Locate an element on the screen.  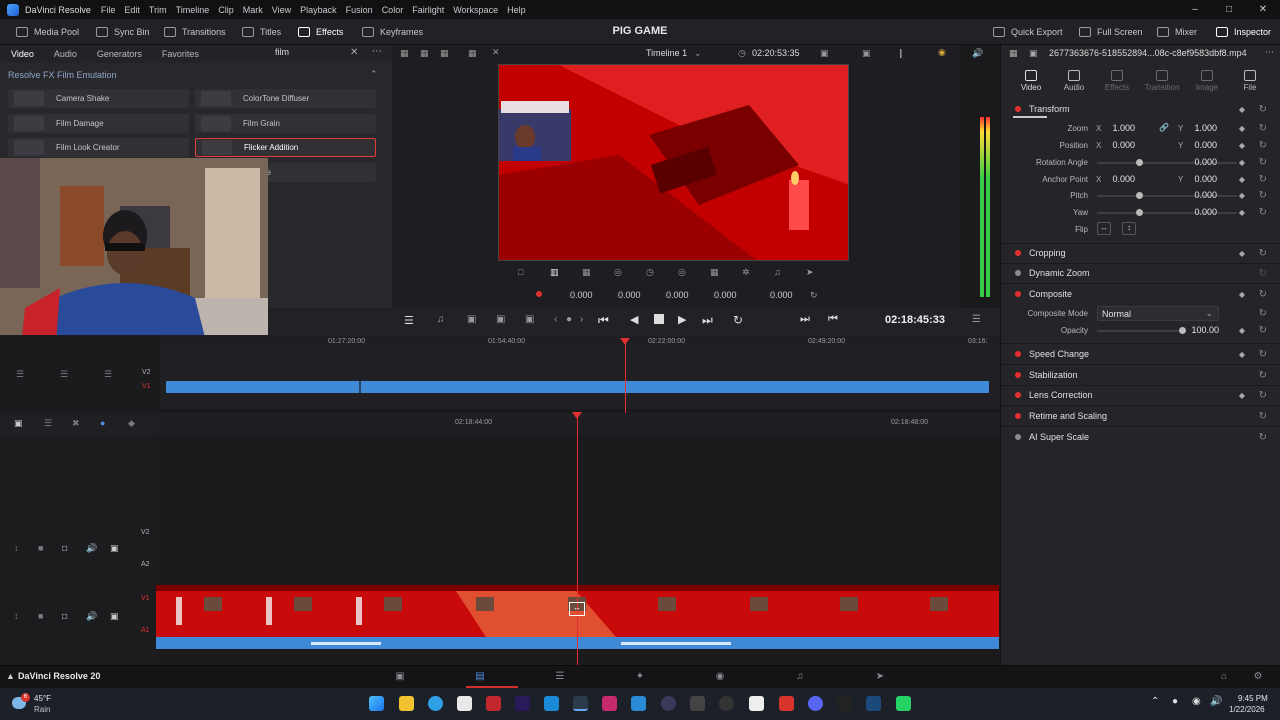
monitor-icon: ▣ is located at coordinates (114, 616).